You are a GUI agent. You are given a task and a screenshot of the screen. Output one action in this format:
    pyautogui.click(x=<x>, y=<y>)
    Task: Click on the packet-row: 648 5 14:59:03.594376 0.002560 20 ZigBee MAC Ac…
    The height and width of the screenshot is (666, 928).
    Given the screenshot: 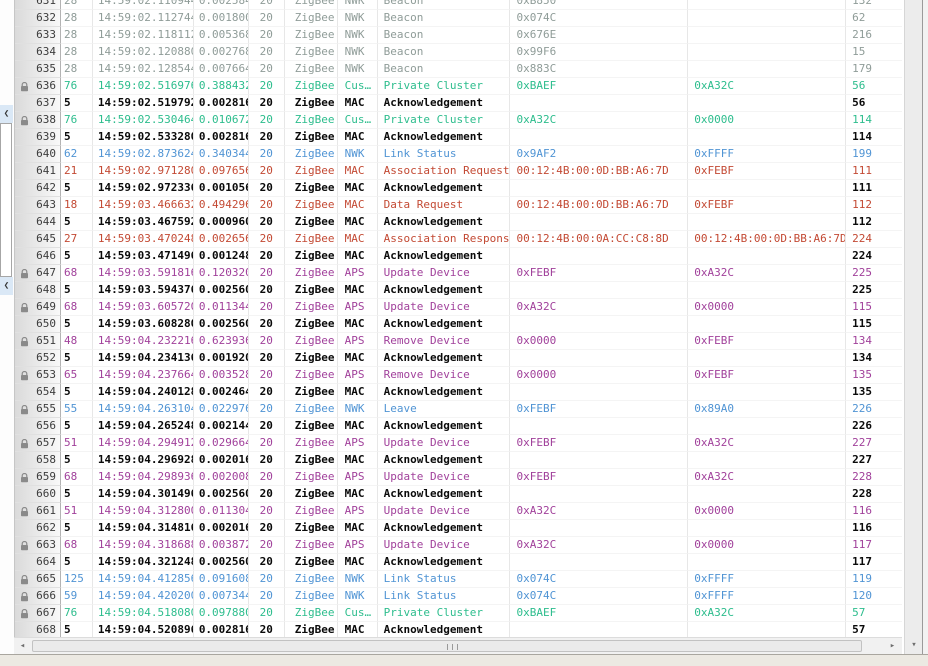 What is the action you would take?
    pyautogui.click(x=458, y=290)
    